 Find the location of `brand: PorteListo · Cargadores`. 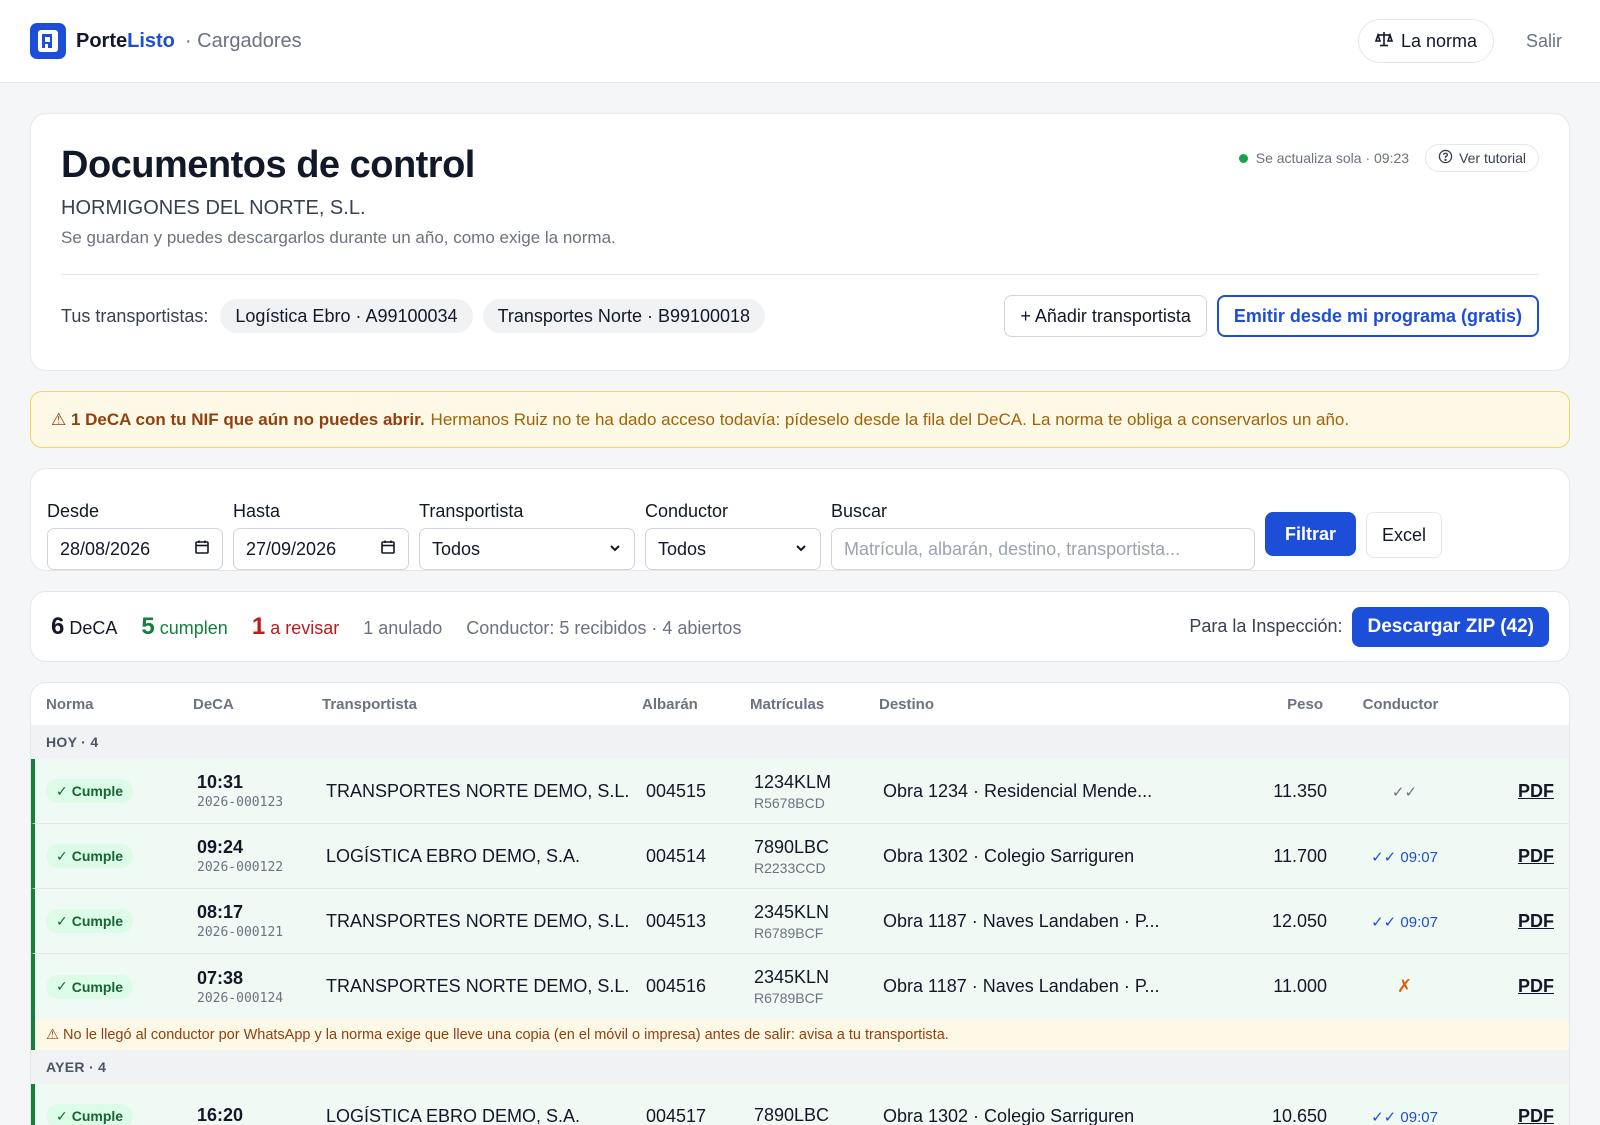

brand: PorteListo · Cargadores is located at coordinates (166, 41).